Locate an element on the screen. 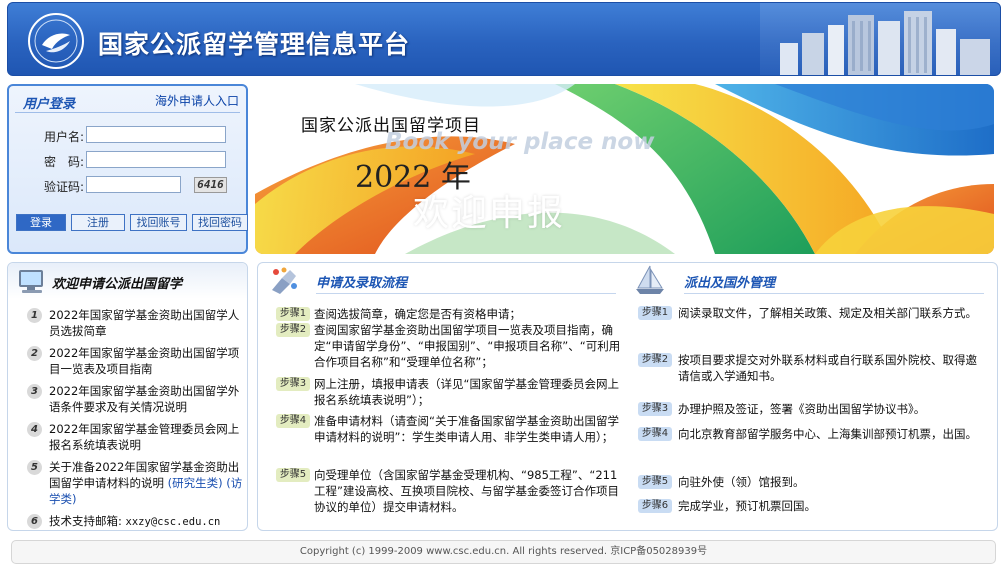  recover-password-button: 找回密码 is located at coordinates (220, 222).